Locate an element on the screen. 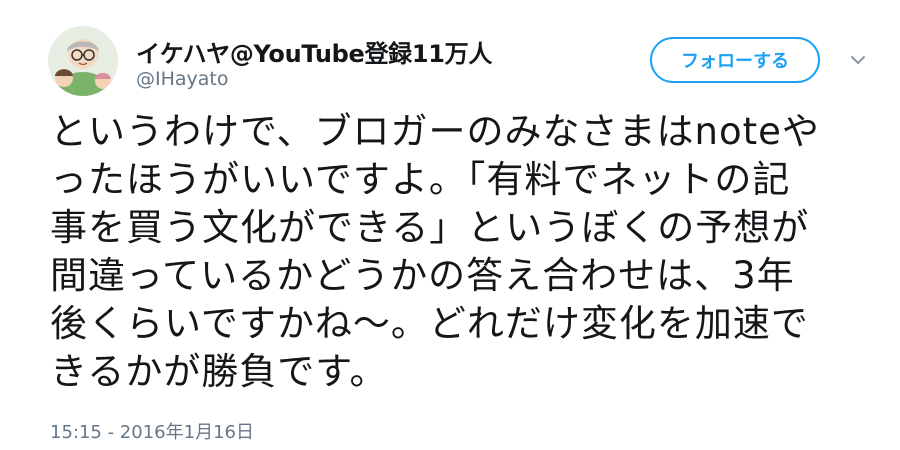 Image resolution: width=900 pixels, height=450 pixels. follow-button: フォローする is located at coordinates (735, 60).